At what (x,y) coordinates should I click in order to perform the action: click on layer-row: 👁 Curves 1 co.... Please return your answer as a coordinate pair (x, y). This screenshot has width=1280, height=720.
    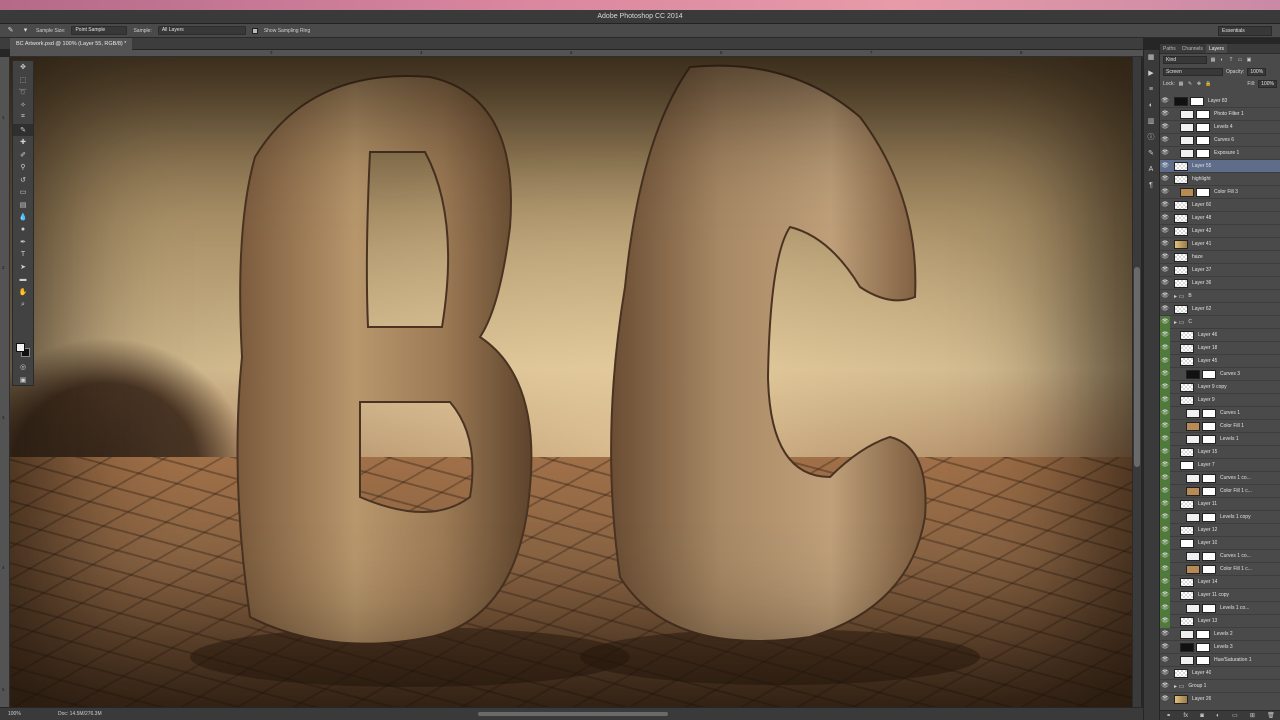
    Looking at the image, I should click on (1220, 556).